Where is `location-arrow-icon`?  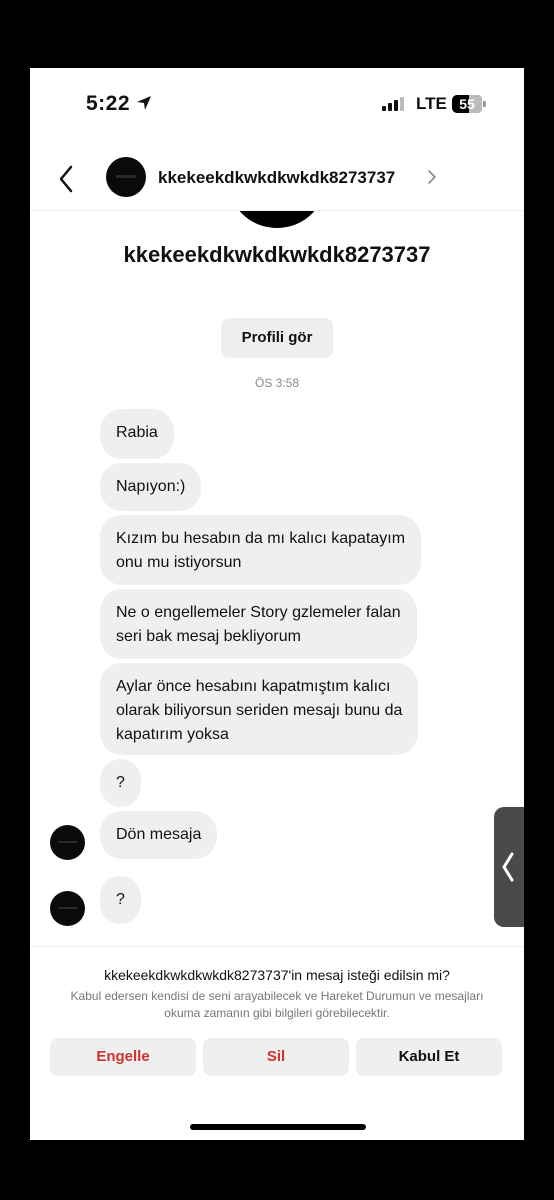
location-arrow-icon is located at coordinates (144, 103).